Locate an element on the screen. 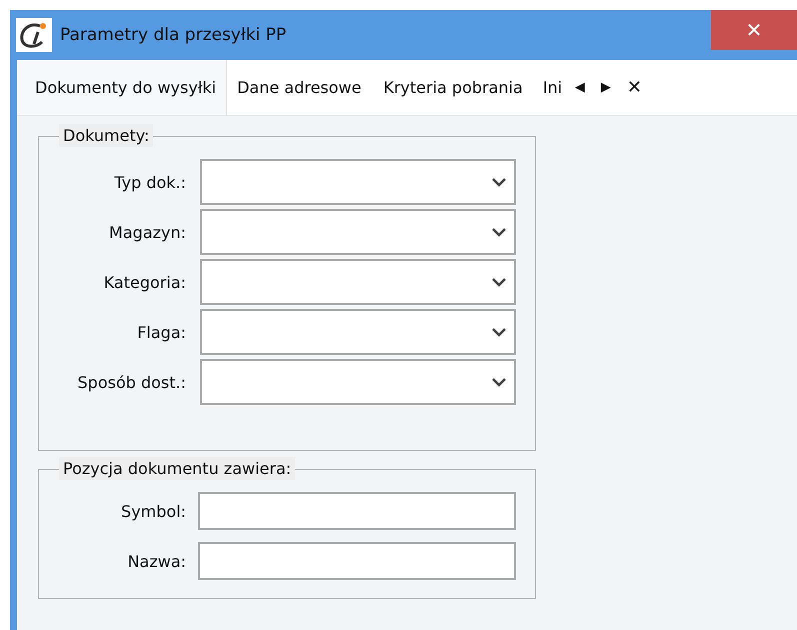 This screenshot has height=630, width=797. field-label: Magazyn: is located at coordinates (147, 232).